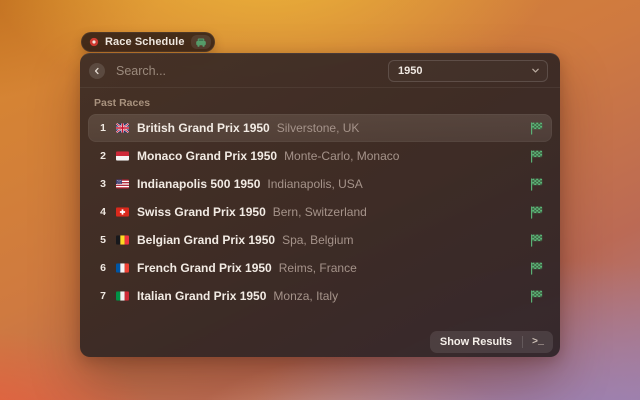  What do you see at coordinates (342, 156) in the screenshot?
I see `race-location: Monte-Carlo, Monaco` at bounding box center [342, 156].